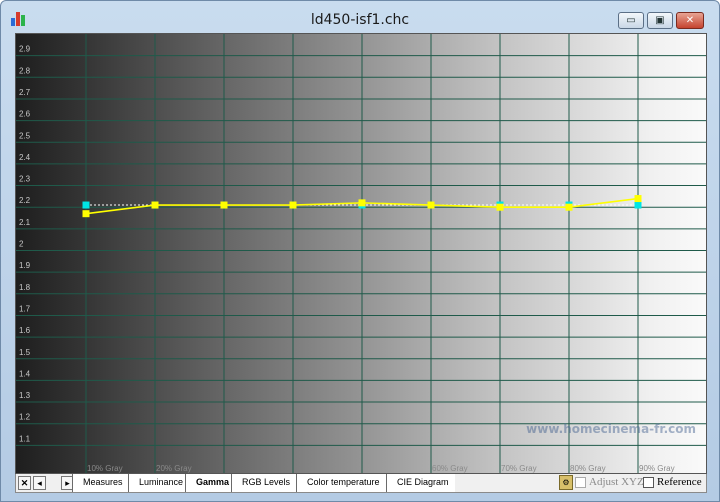 The image size is (720, 502). I want to click on tab-label: Luminance, so click(161, 482).